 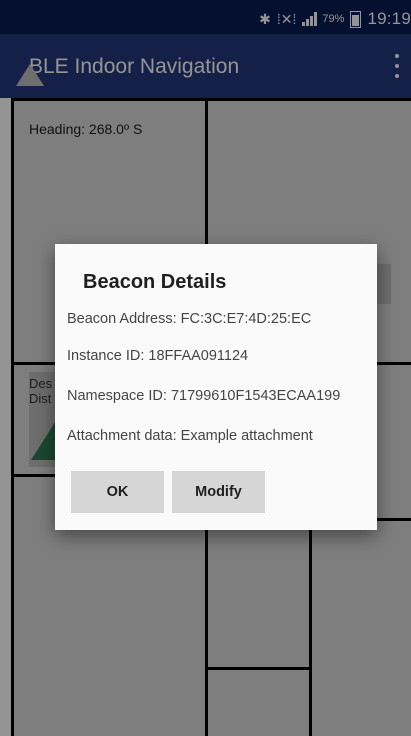 I want to click on dialog-title: Beacon Details, so click(x=155, y=282).